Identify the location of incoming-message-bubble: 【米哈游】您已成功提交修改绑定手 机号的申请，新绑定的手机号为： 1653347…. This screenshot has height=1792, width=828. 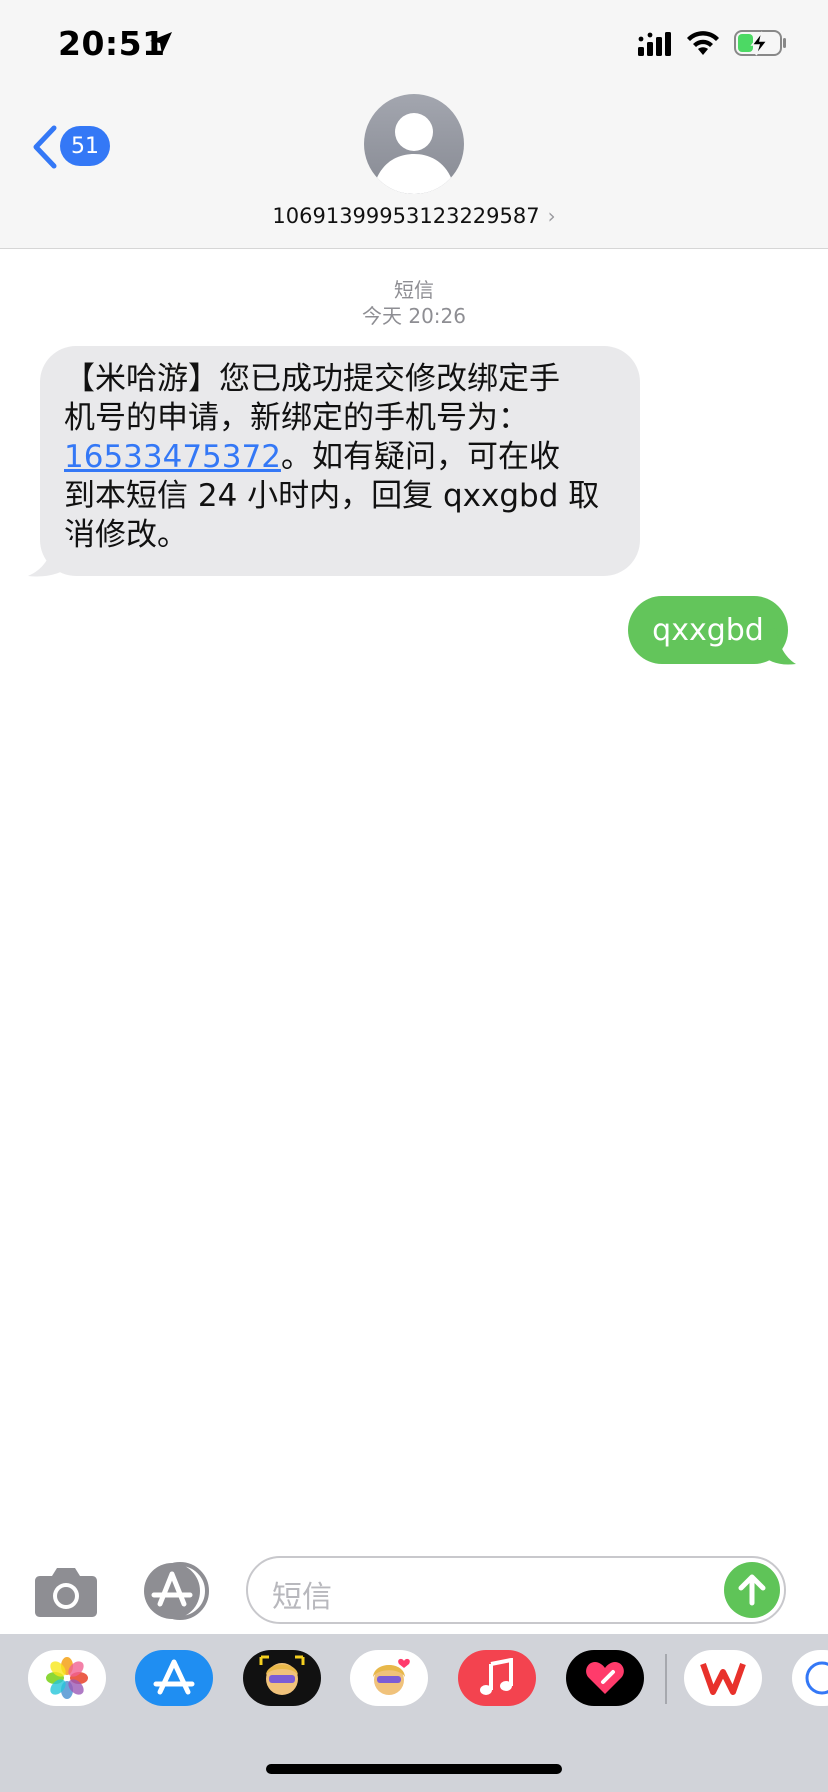
(340, 461).